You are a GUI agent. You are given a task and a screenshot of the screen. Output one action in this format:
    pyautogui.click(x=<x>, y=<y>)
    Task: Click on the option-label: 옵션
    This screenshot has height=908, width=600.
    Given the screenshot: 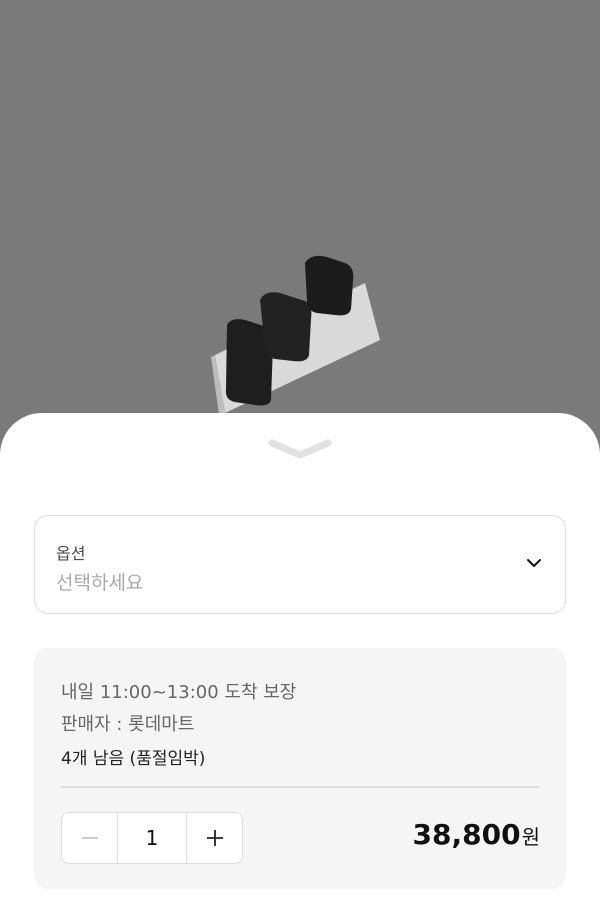 What is the action you would take?
    pyautogui.click(x=71, y=553)
    